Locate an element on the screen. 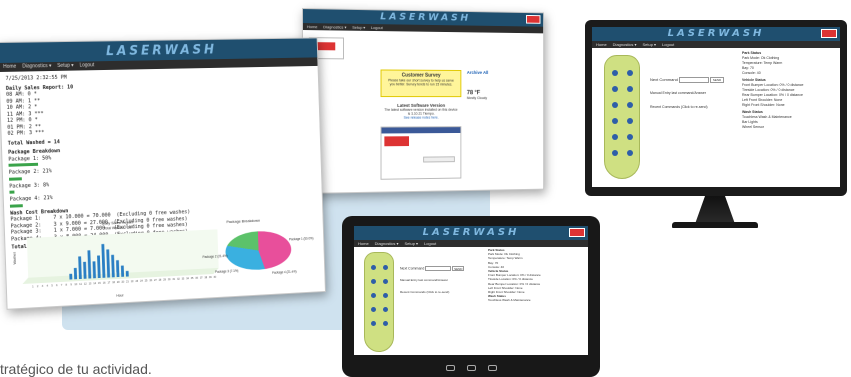 This screenshot has width=851, height=377. chart-tick-label: 30 is located at coordinates (169, 279).